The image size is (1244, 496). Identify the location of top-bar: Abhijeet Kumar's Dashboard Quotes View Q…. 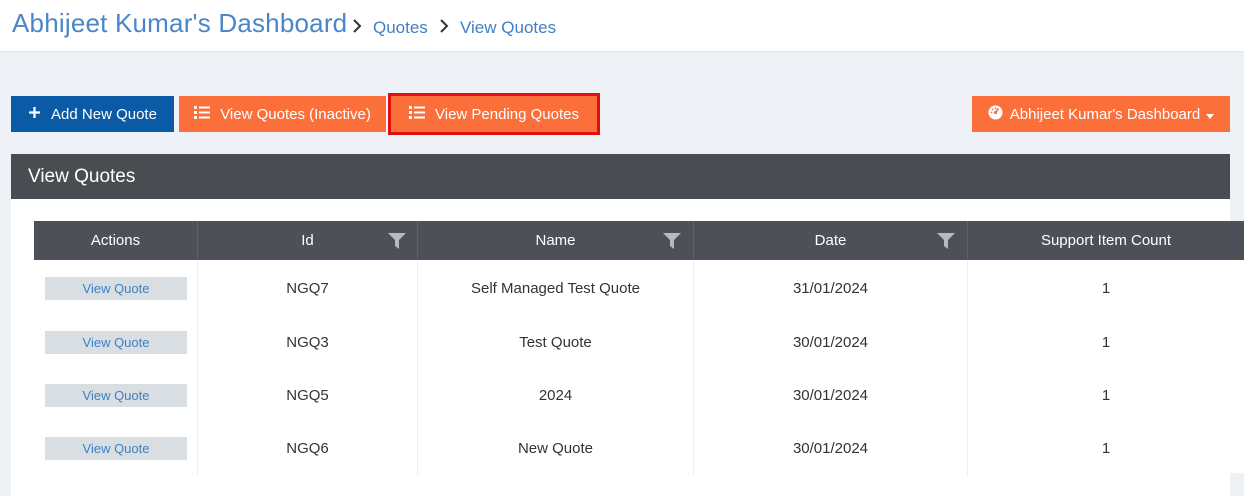
(622, 26).